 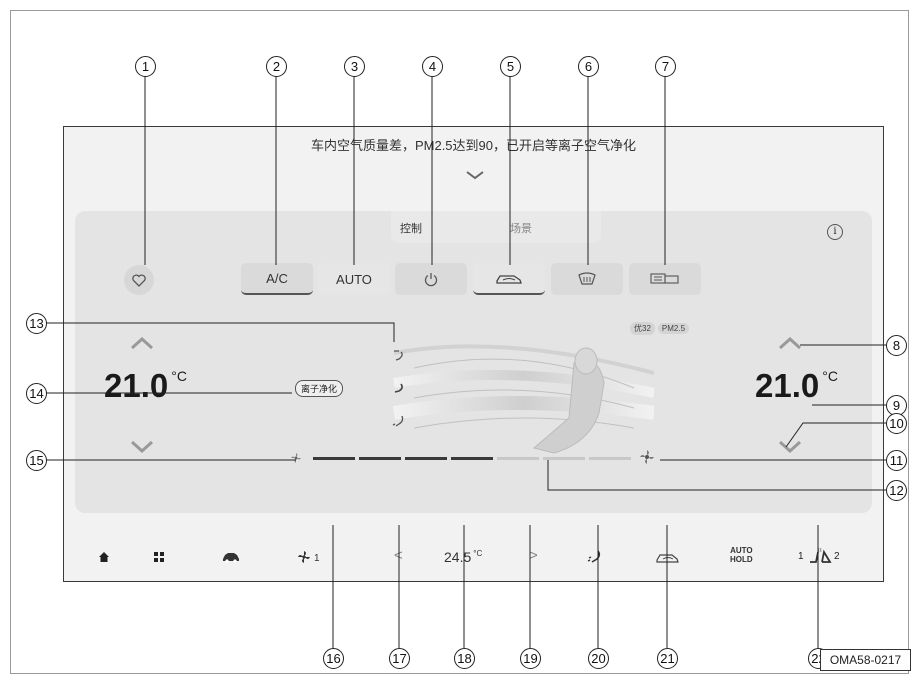 What do you see at coordinates (510, 66) in the screenshot?
I see `callout-5: 5` at bounding box center [510, 66].